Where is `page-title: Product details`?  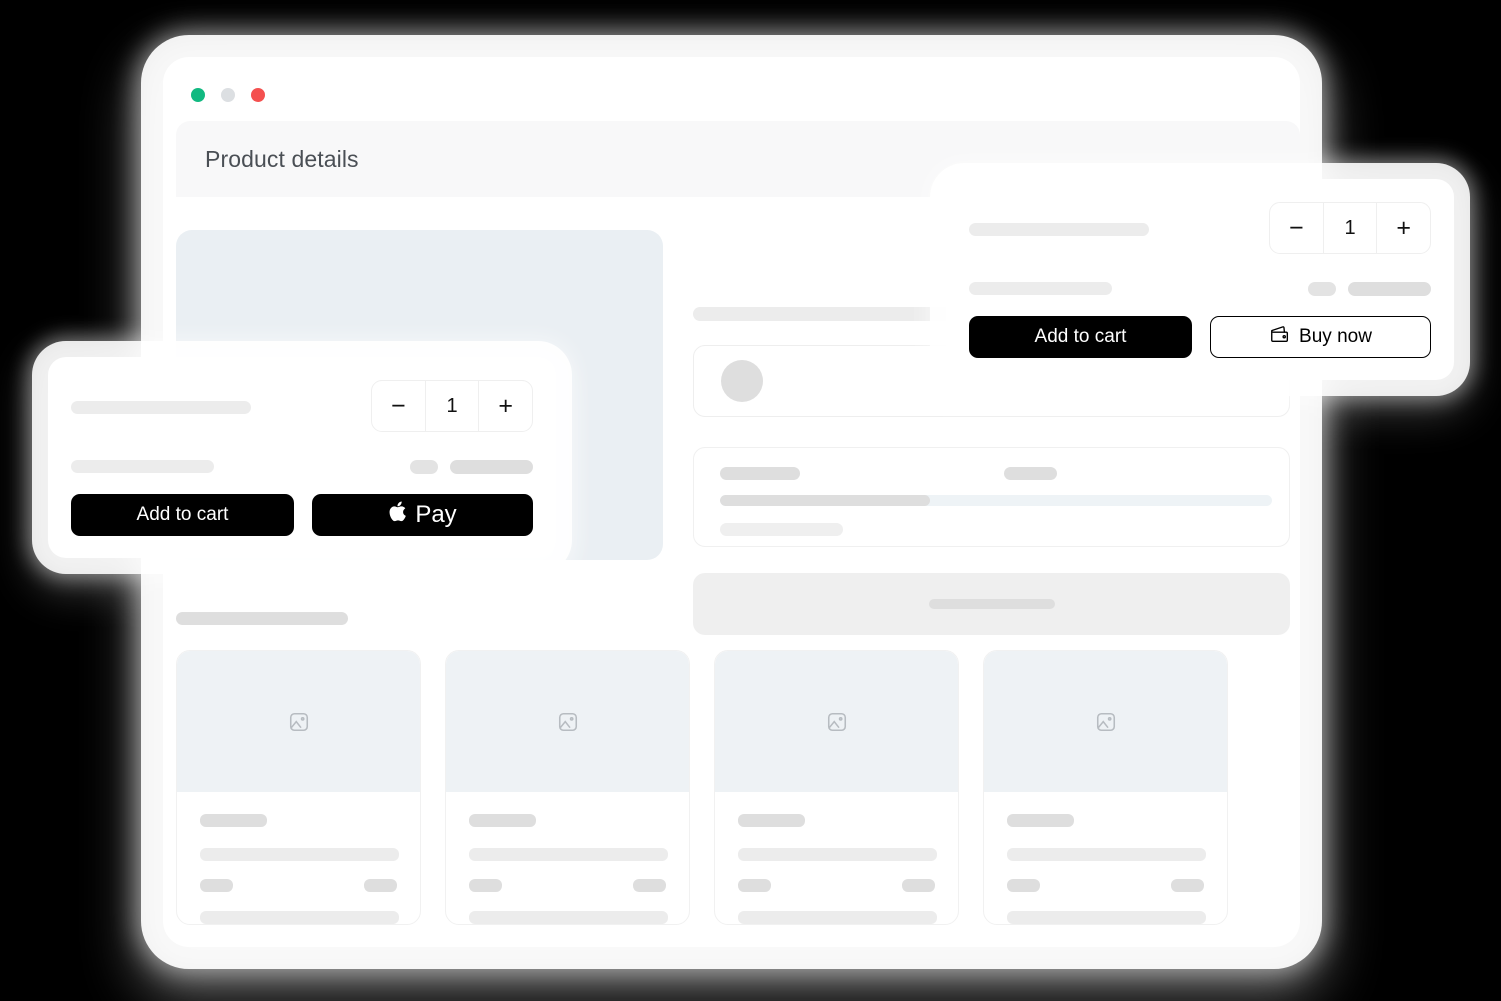
page-title: Product details is located at coordinates (282, 158).